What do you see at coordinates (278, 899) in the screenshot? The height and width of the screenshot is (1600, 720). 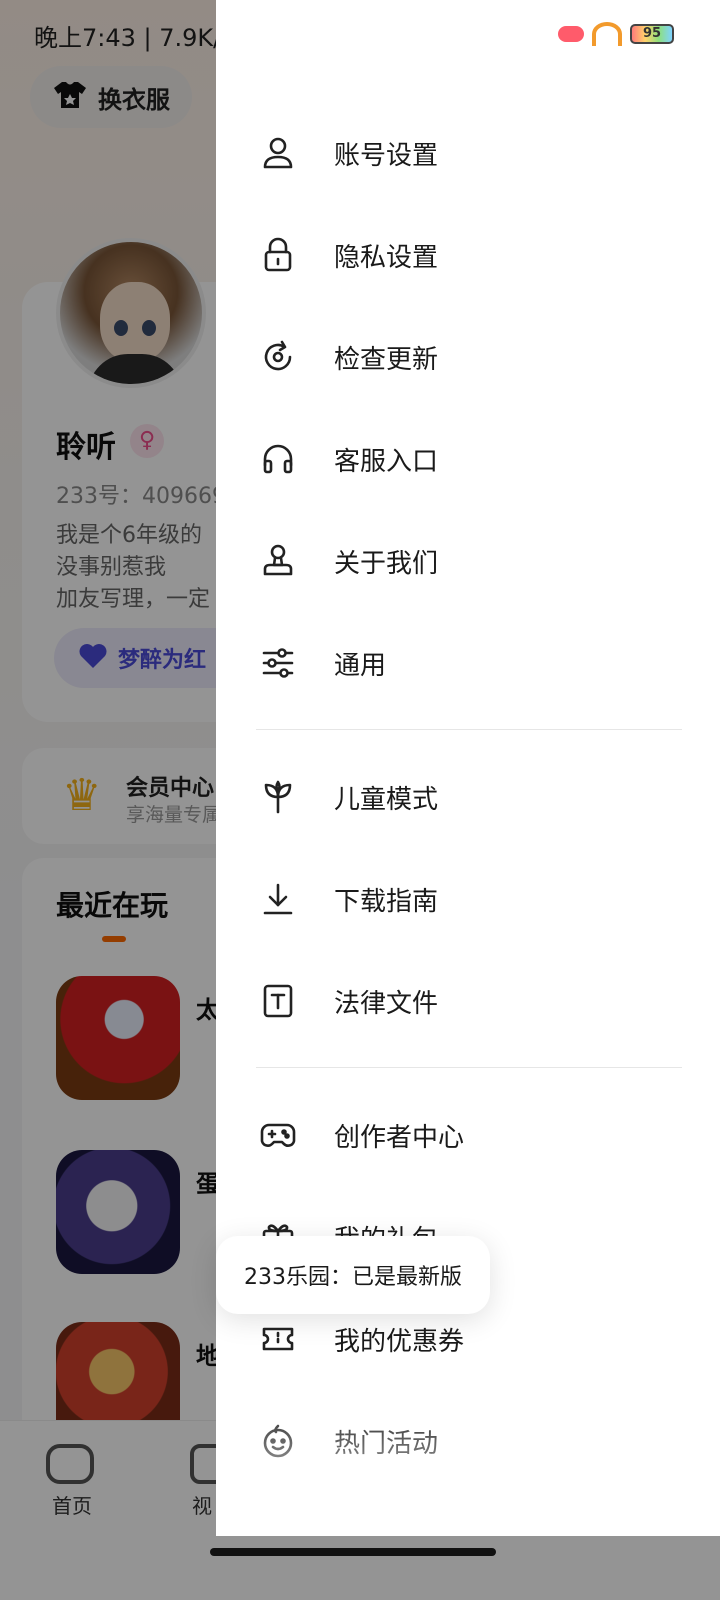 I see `download-icon` at bounding box center [278, 899].